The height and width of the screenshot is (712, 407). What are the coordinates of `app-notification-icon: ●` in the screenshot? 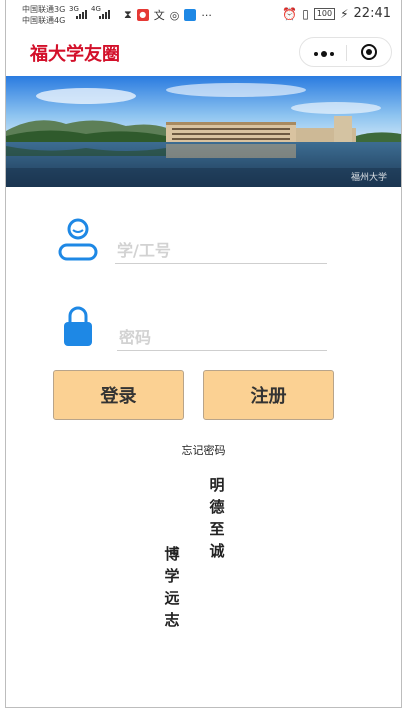 It's located at (142, 15).